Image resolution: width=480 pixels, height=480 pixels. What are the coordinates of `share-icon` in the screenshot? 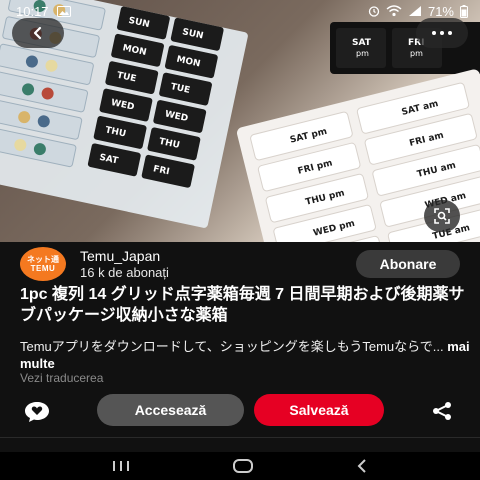 It's located at (442, 411).